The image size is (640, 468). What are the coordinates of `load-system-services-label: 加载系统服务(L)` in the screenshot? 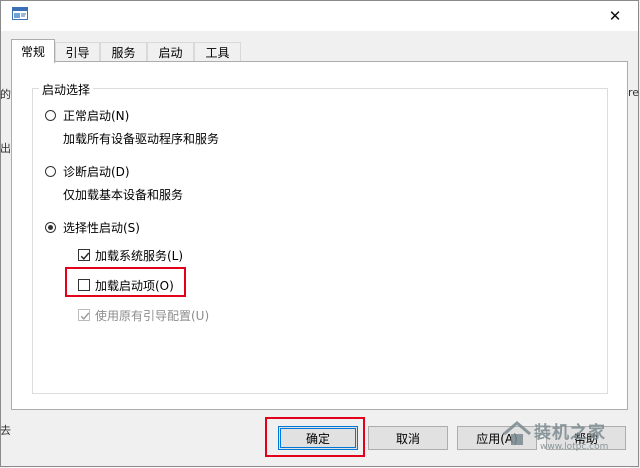 It's located at (139, 255).